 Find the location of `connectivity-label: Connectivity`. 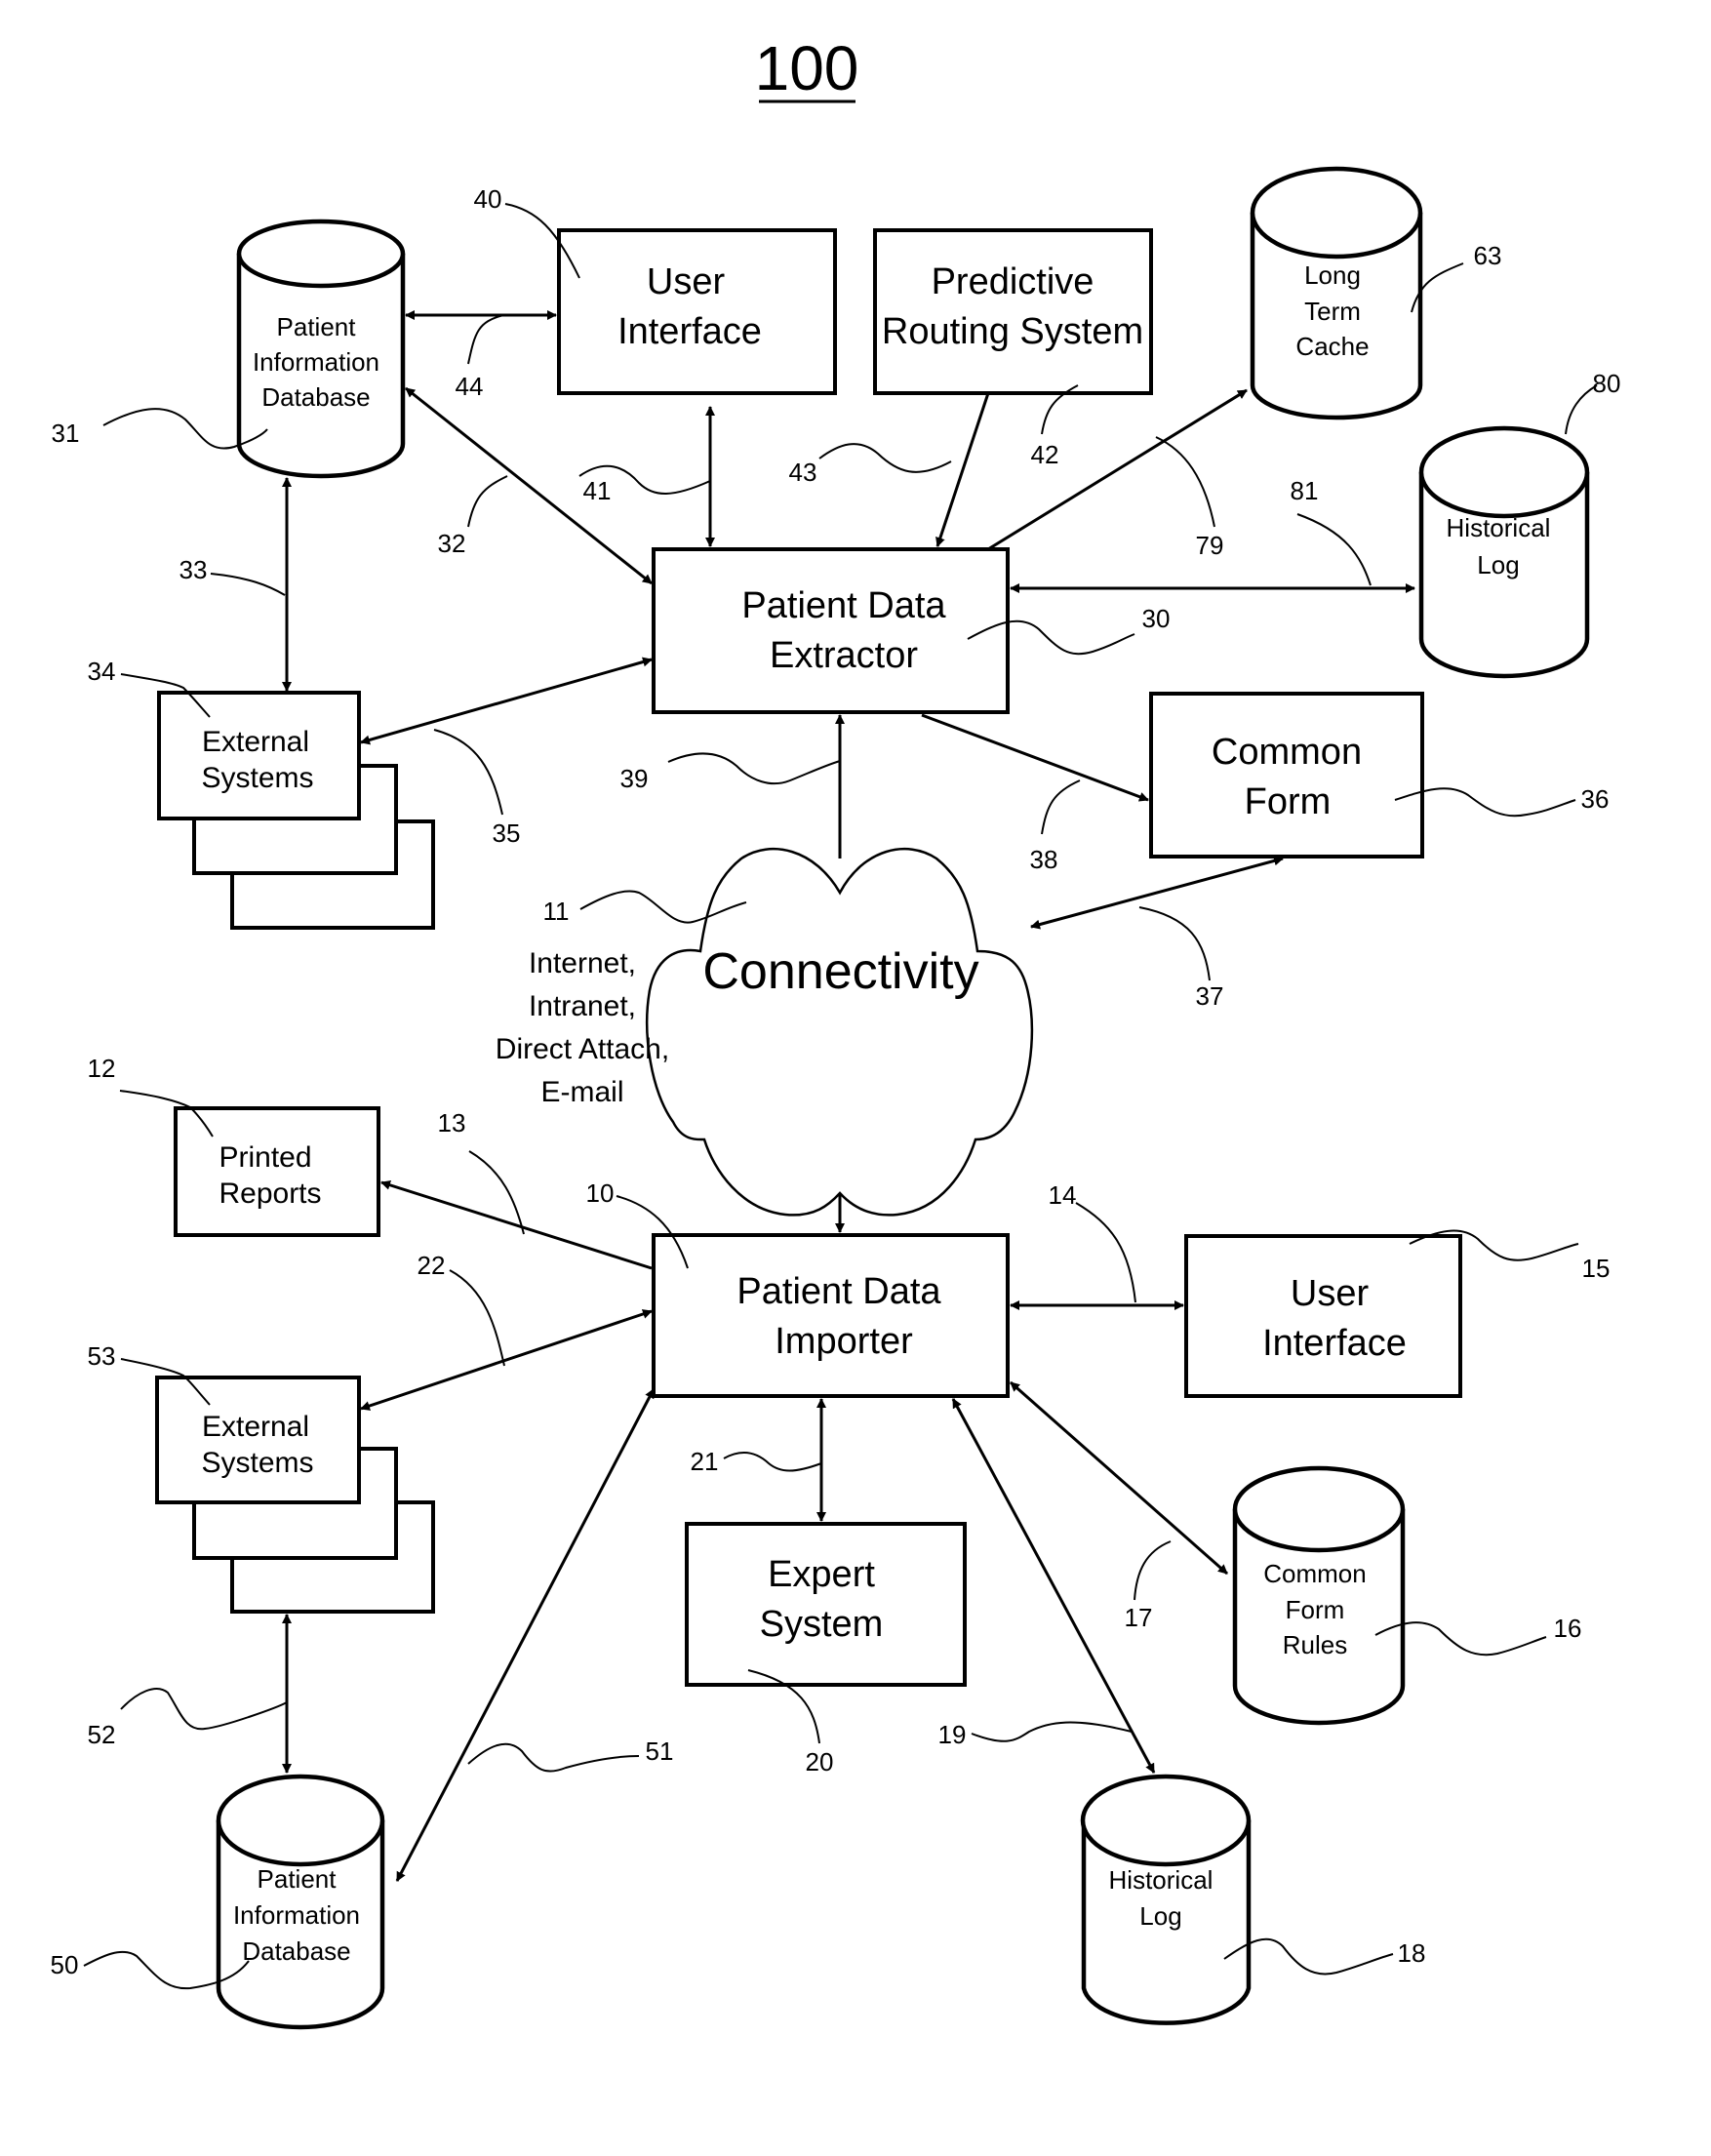

connectivity-label: Connectivity is located at coordinates (840, 971).